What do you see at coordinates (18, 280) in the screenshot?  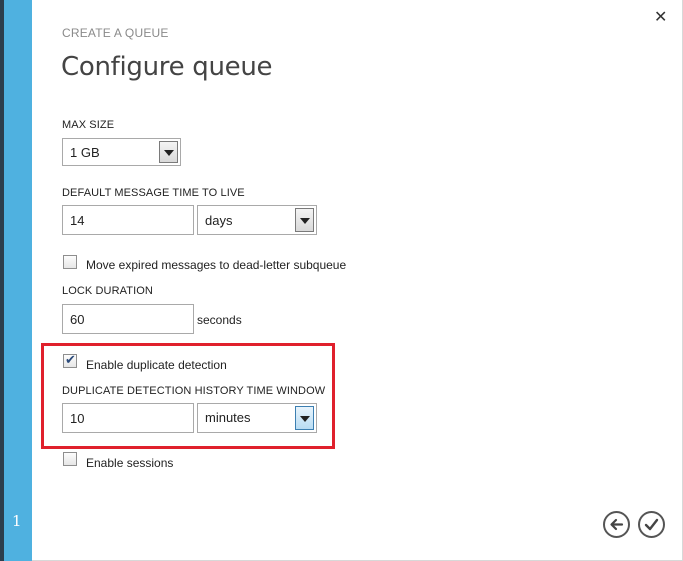 I see `wizard-step-rail: 1` at bounding box center [18, 280].